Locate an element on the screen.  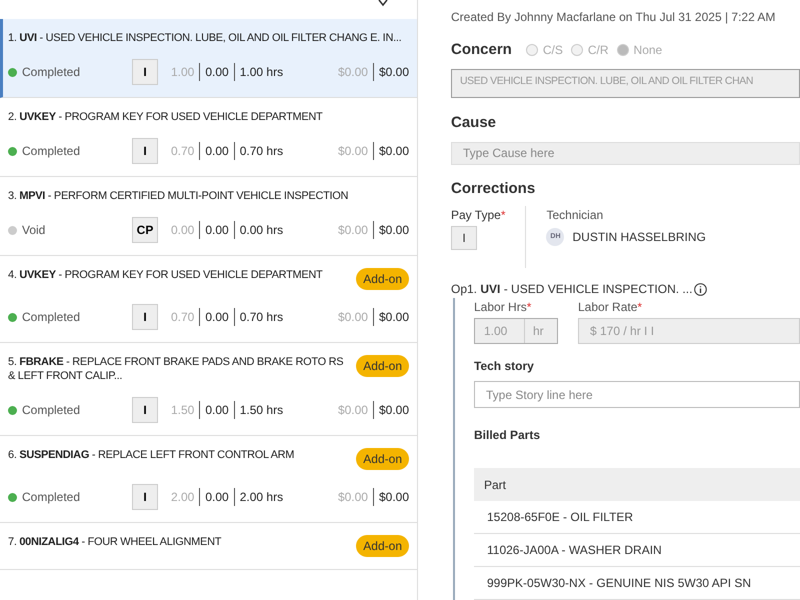
hours-value: 1.00 hrs is located at coordinates (262, 72).